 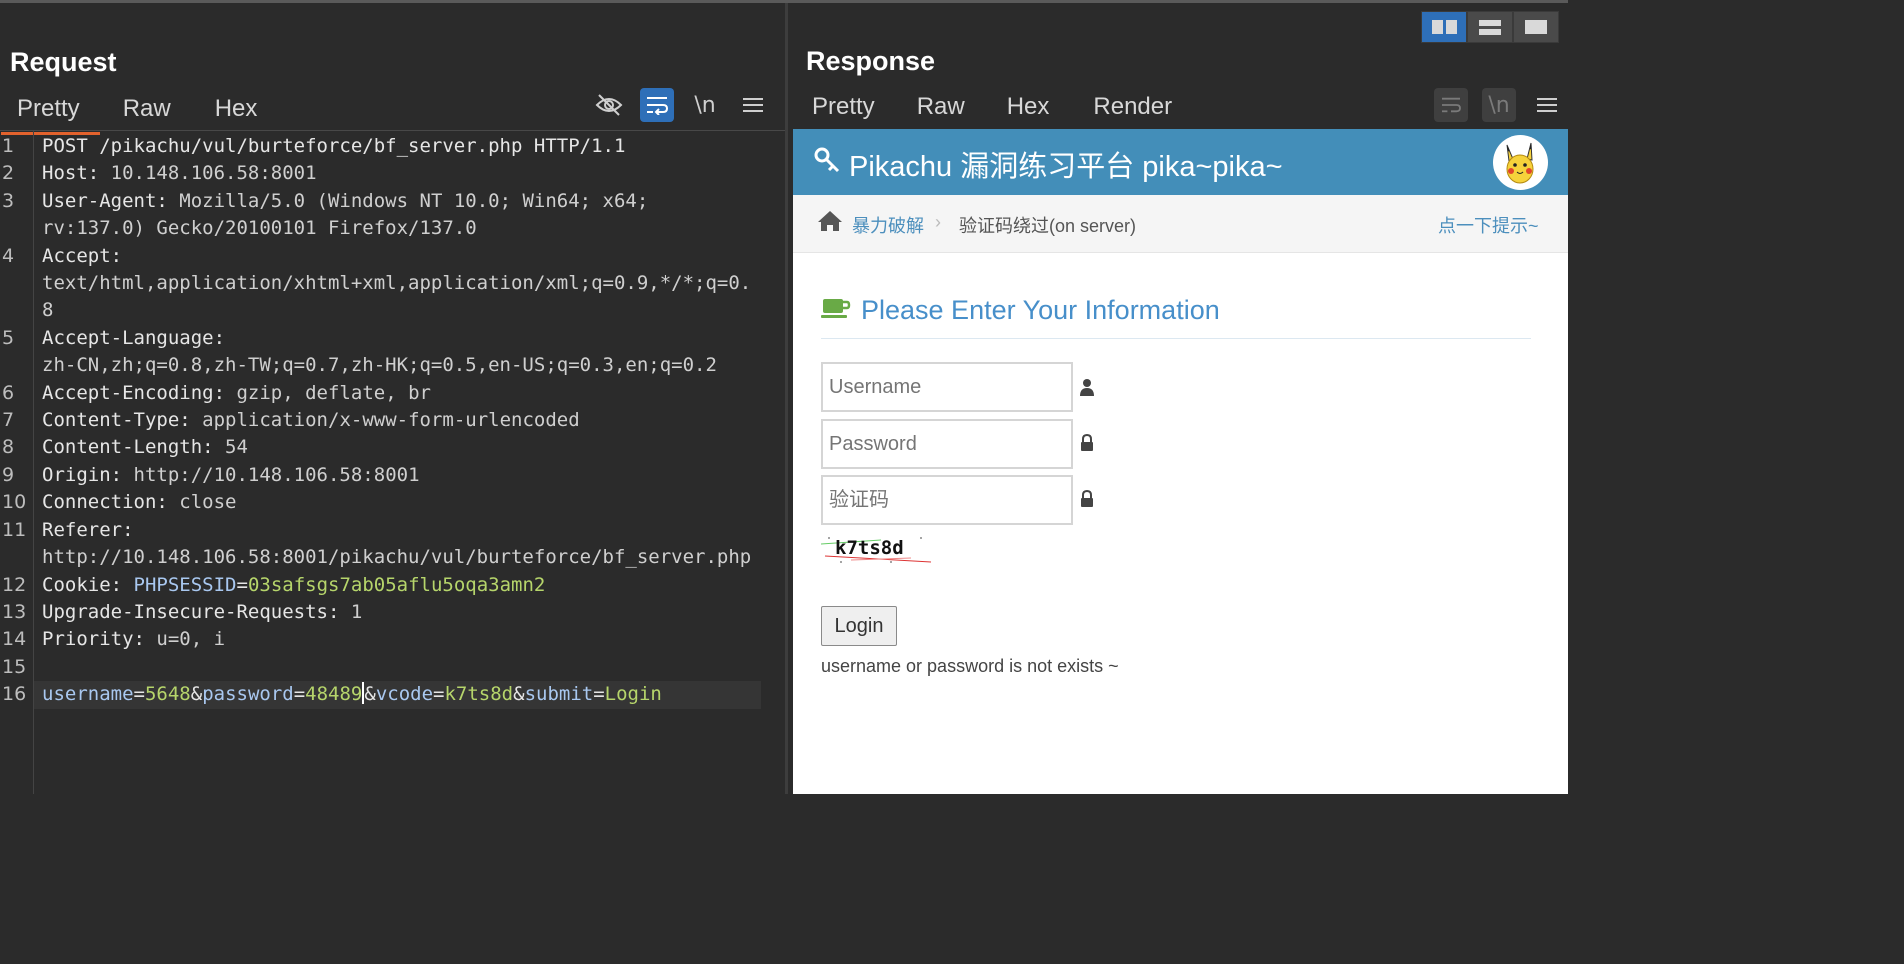 What do you see at coordinates (479, 694) in the screenshot?
I see `param-value: k7ts8d` at bounding box center [479, 694].